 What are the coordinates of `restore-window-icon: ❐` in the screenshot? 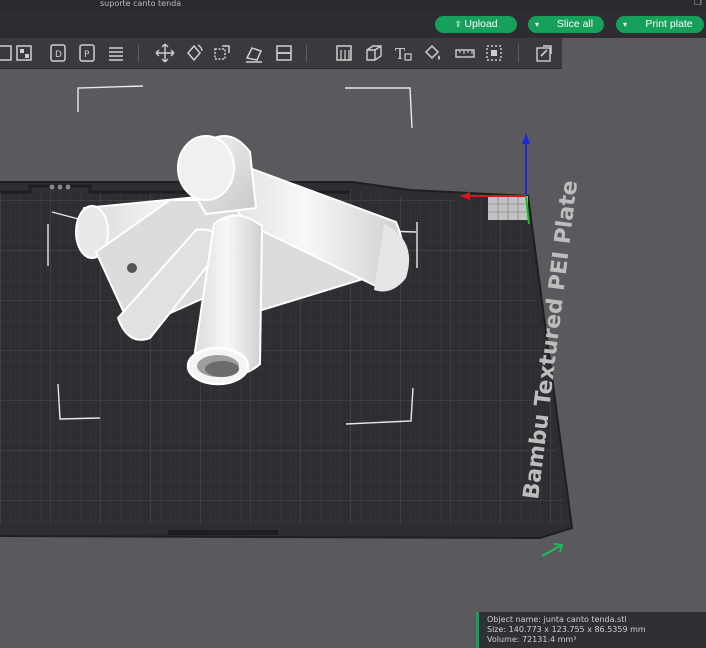 It's located at (698, 4).